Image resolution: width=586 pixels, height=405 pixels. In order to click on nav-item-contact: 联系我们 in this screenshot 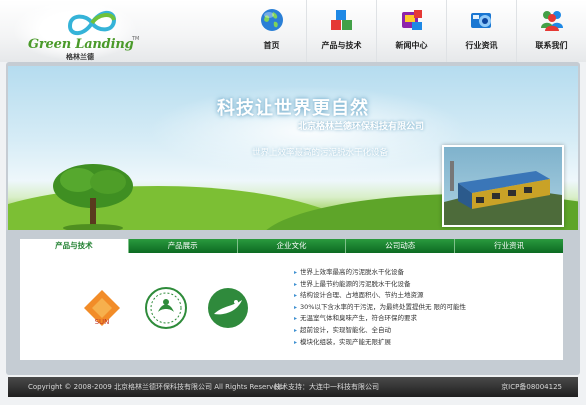, I will do `click(551, 31)`.